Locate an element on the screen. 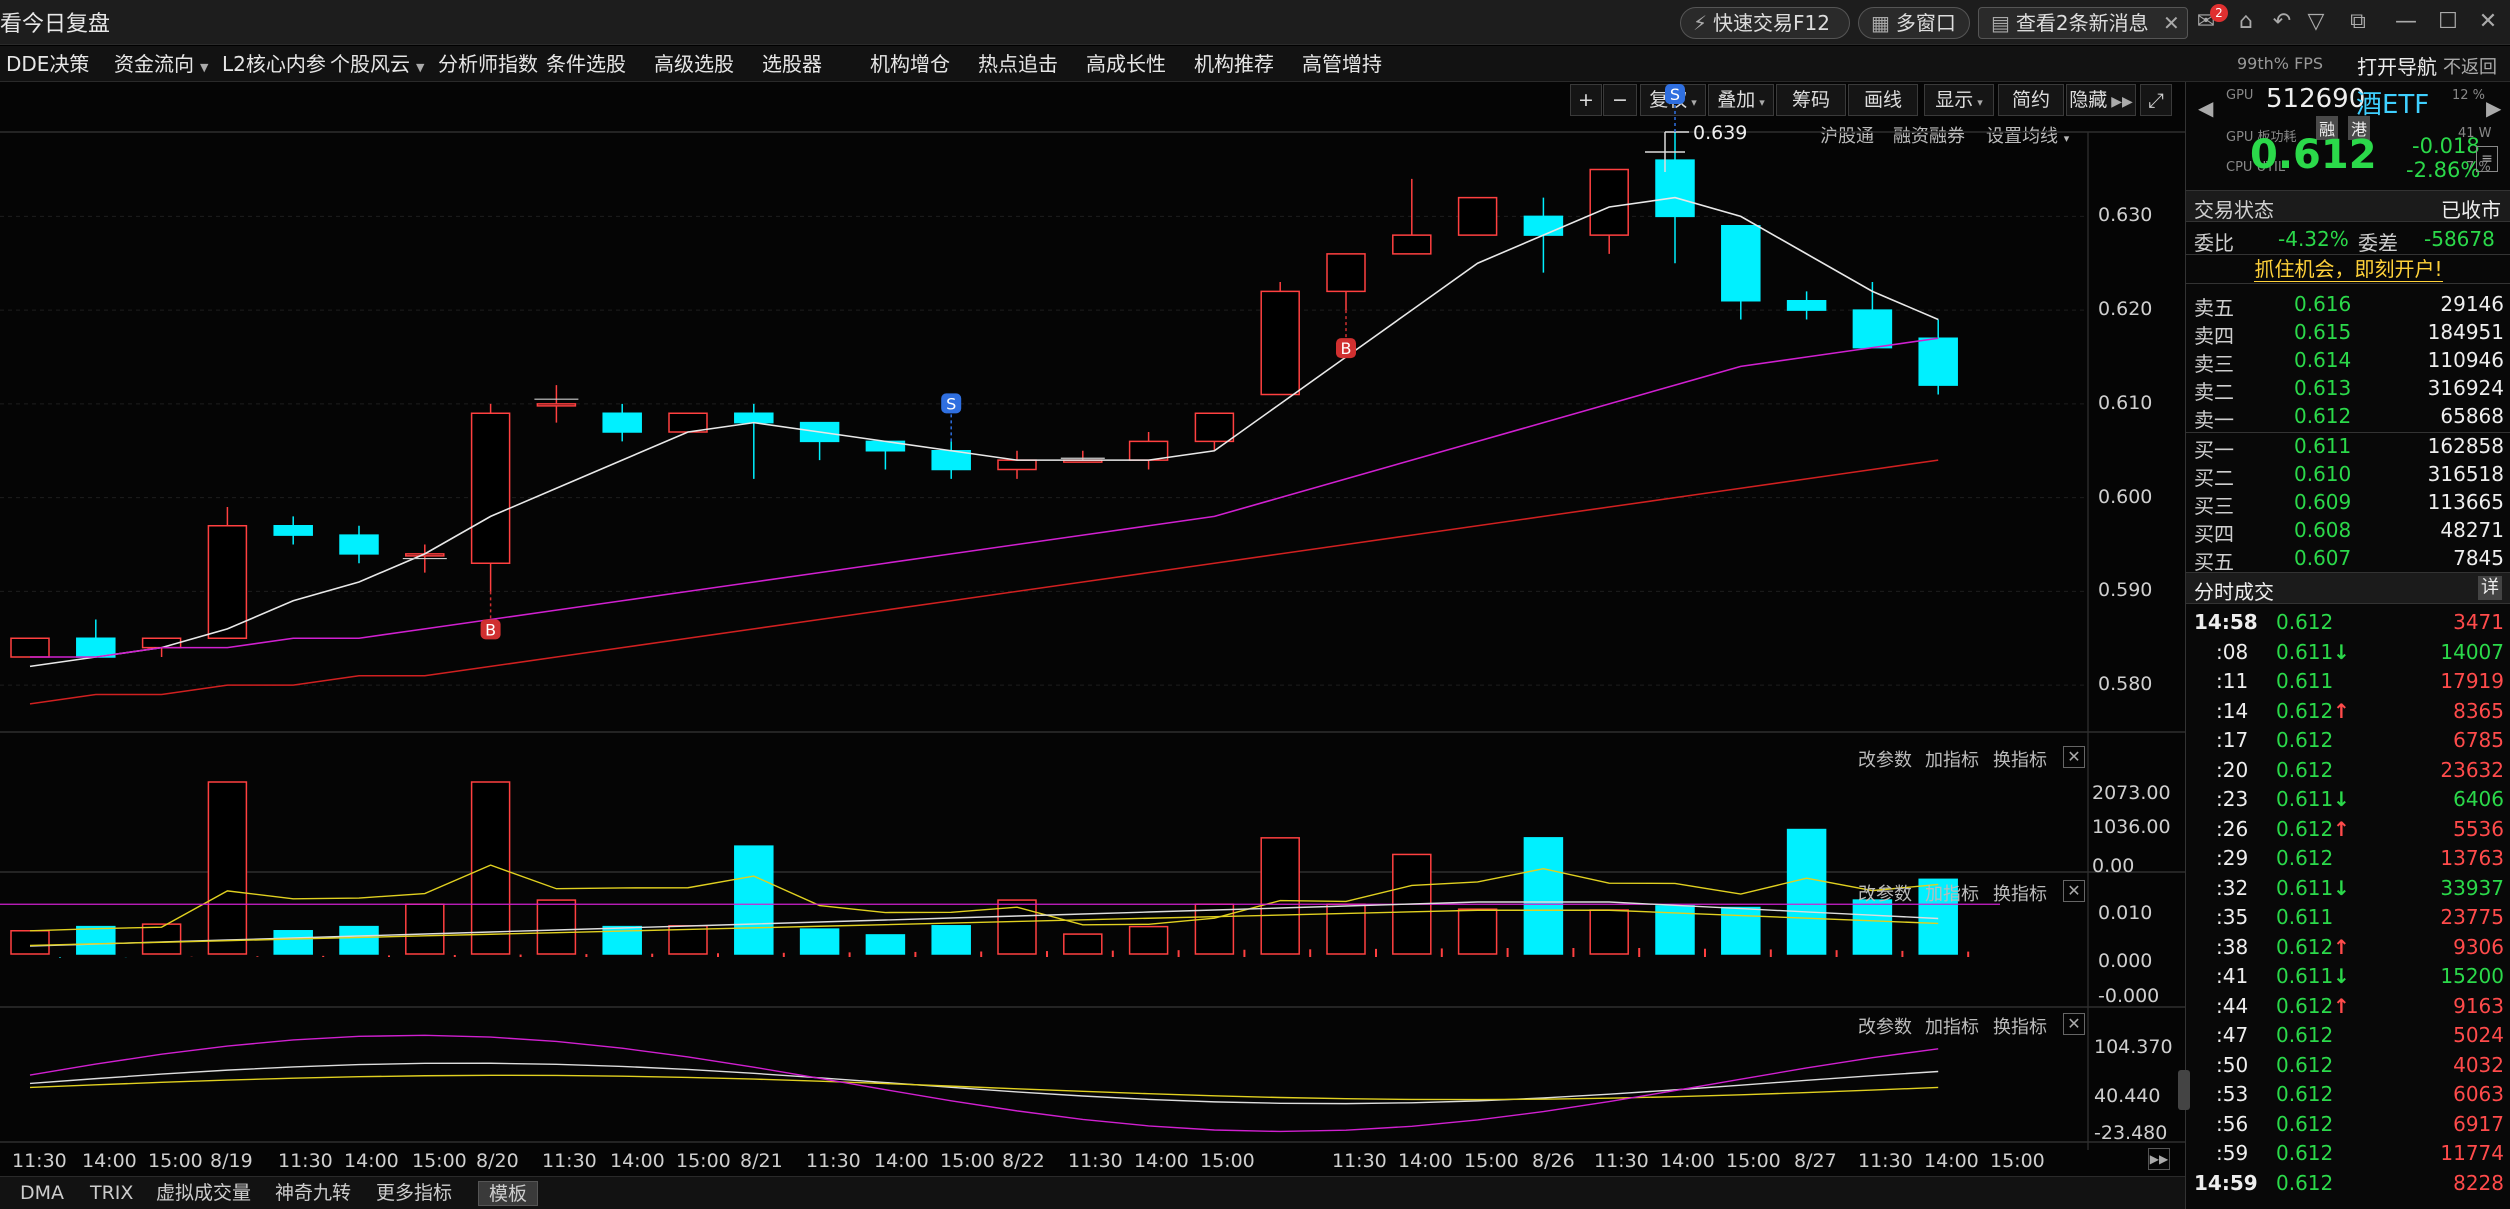 This screenshot has width=2510, height=1209. menu-item-9: 热点追击 is located at coordinates (1018, 64).